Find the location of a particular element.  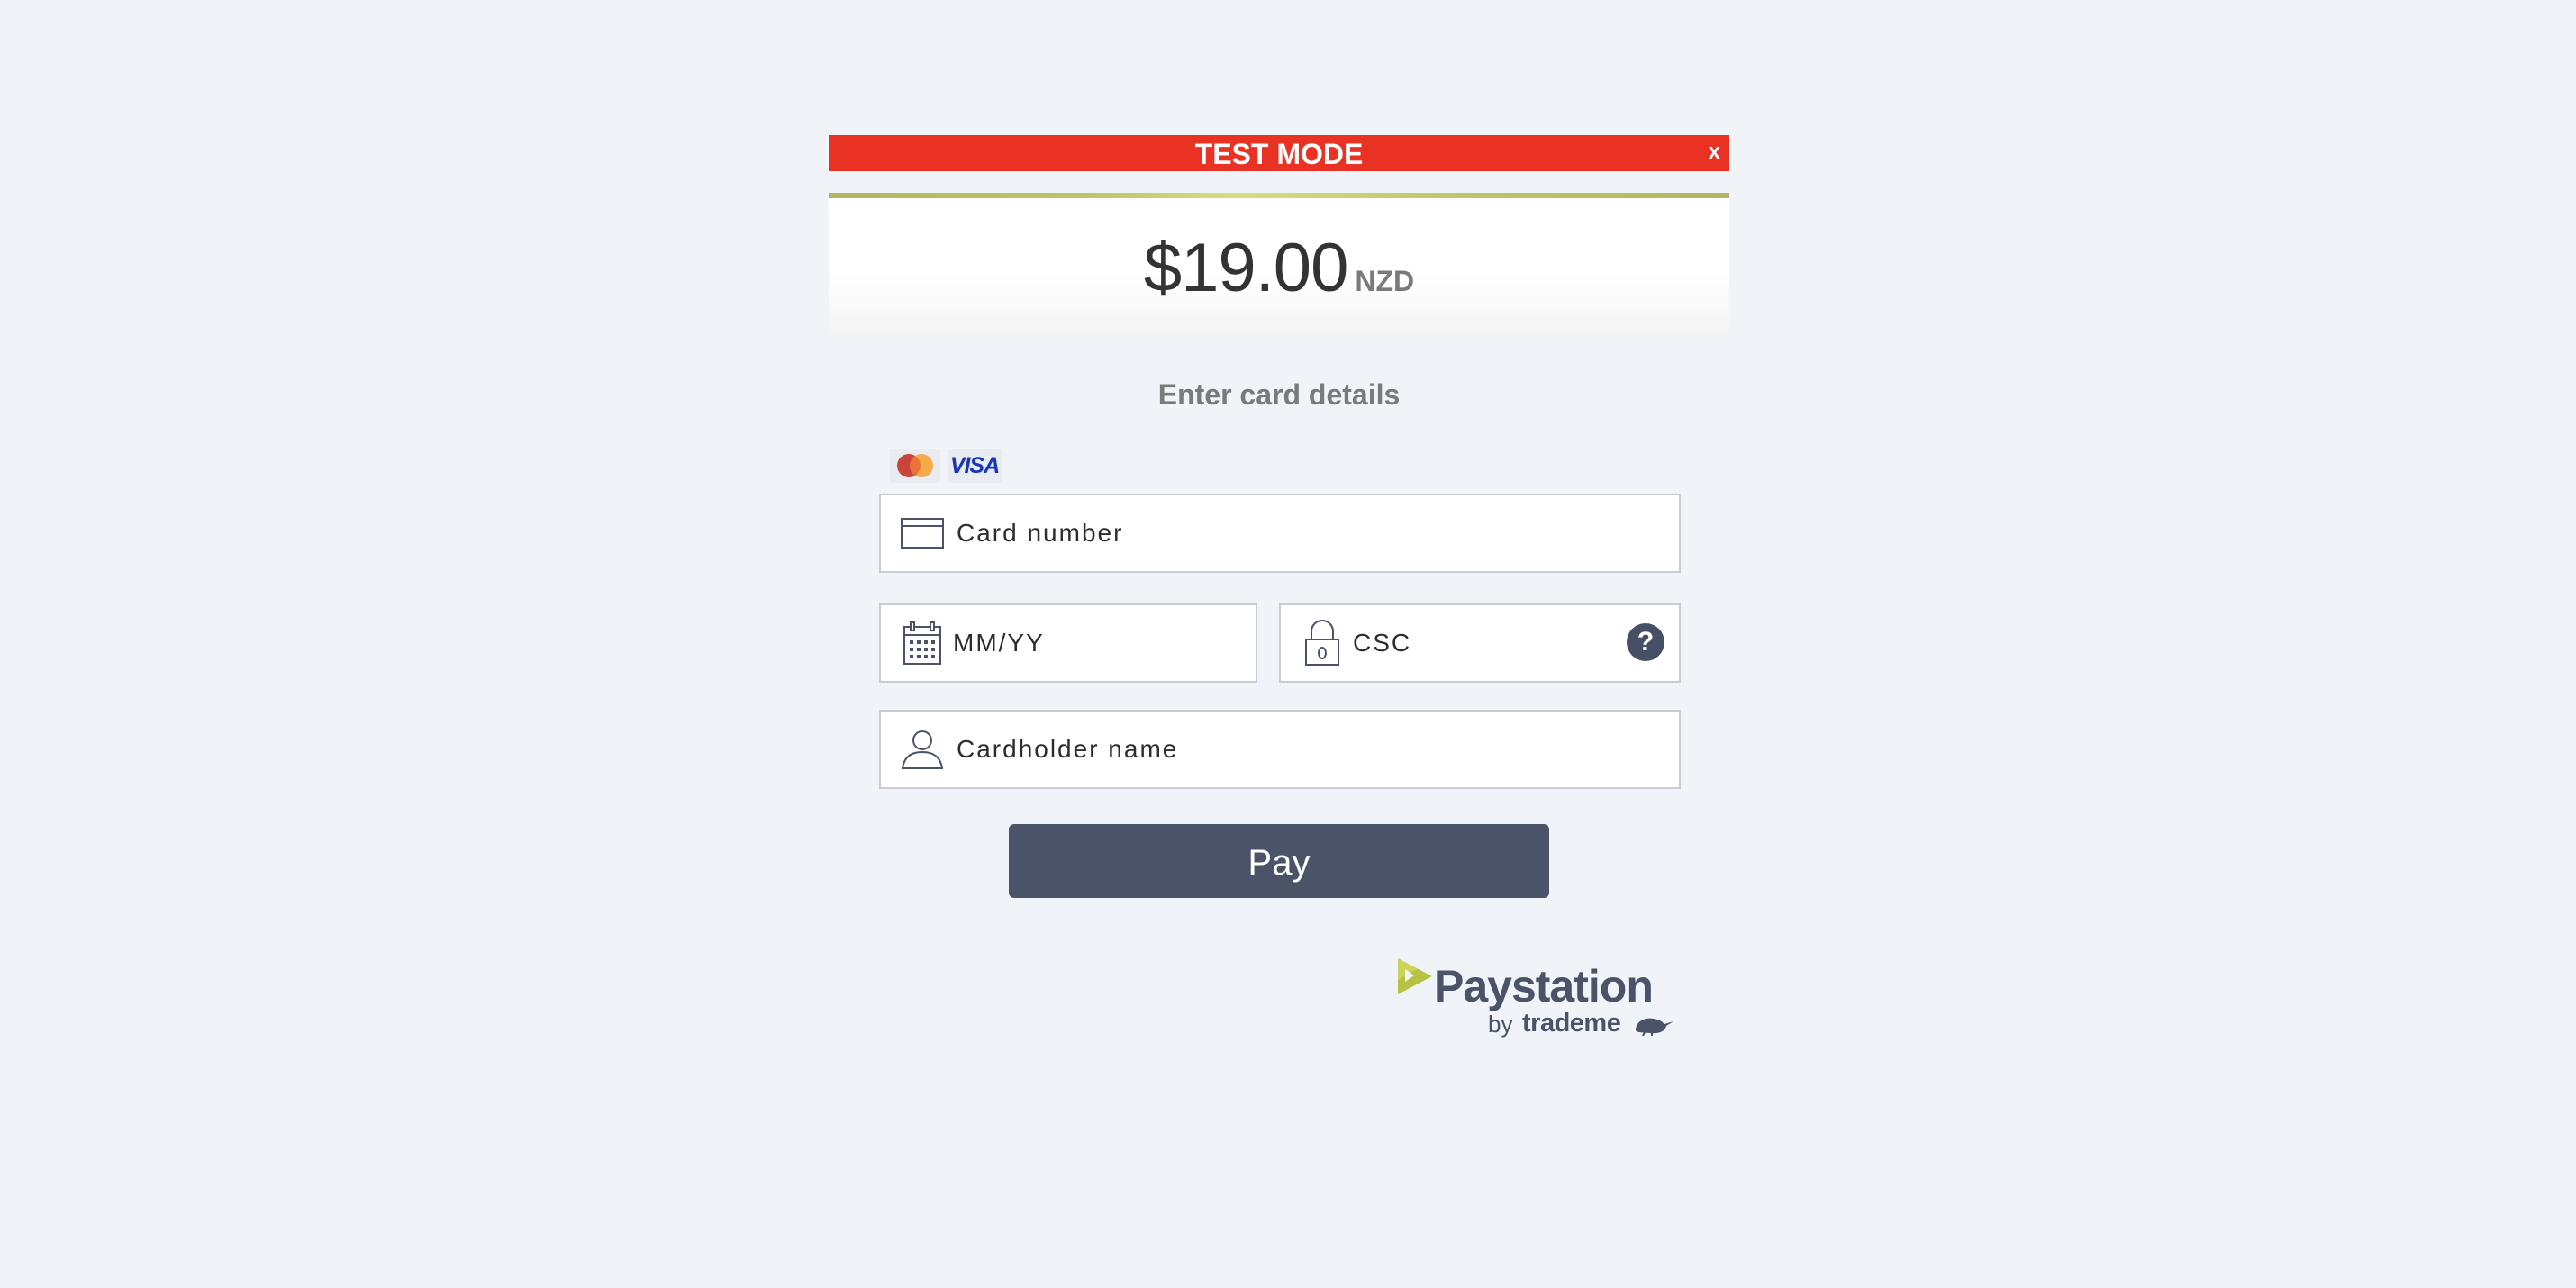

brand-owner: trademe is located at coordinates (1571, 1024).